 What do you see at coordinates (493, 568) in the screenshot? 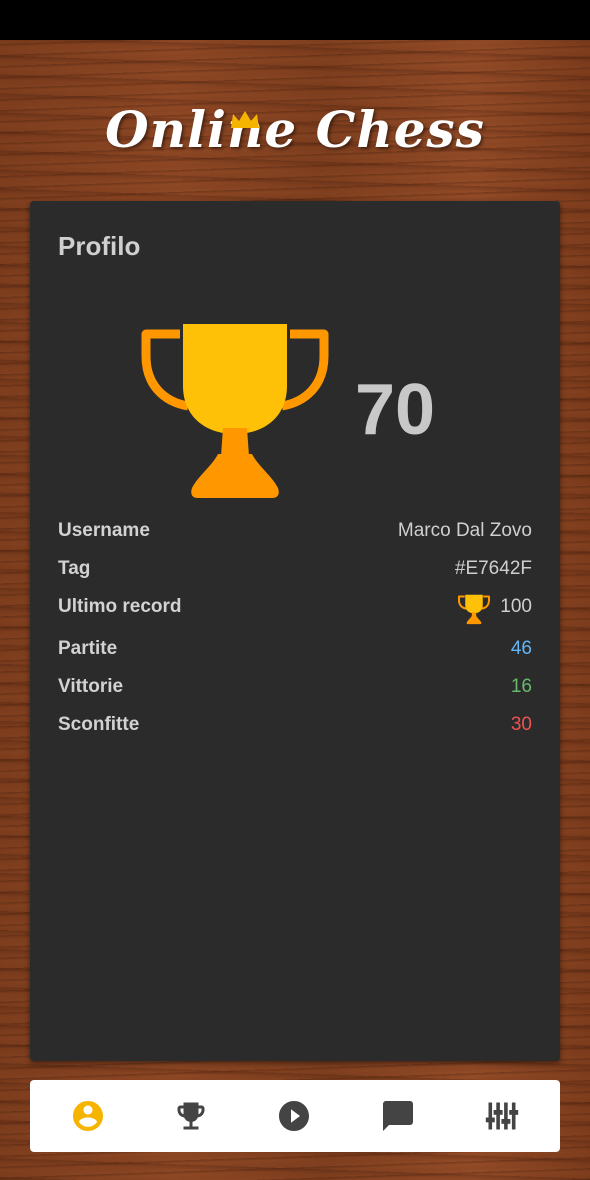
I see `row-value: #E7642F` at bounding box center [493, 568].